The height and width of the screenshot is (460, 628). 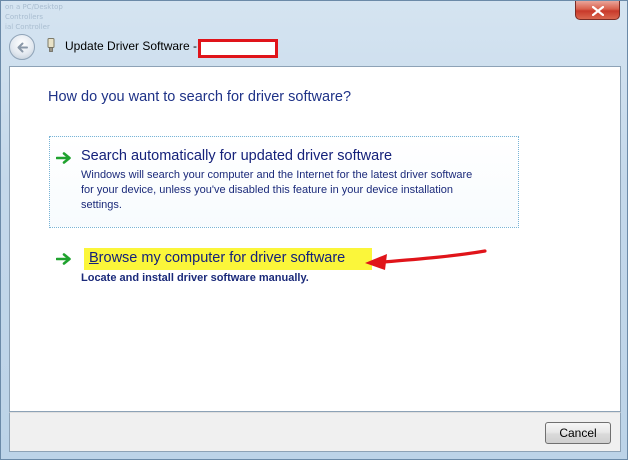 What do you see at coordinates (222, 258) in the screenshot?
I see `browse-computer-title: rowse my computer for driver software` at bounding box center [222, 258].